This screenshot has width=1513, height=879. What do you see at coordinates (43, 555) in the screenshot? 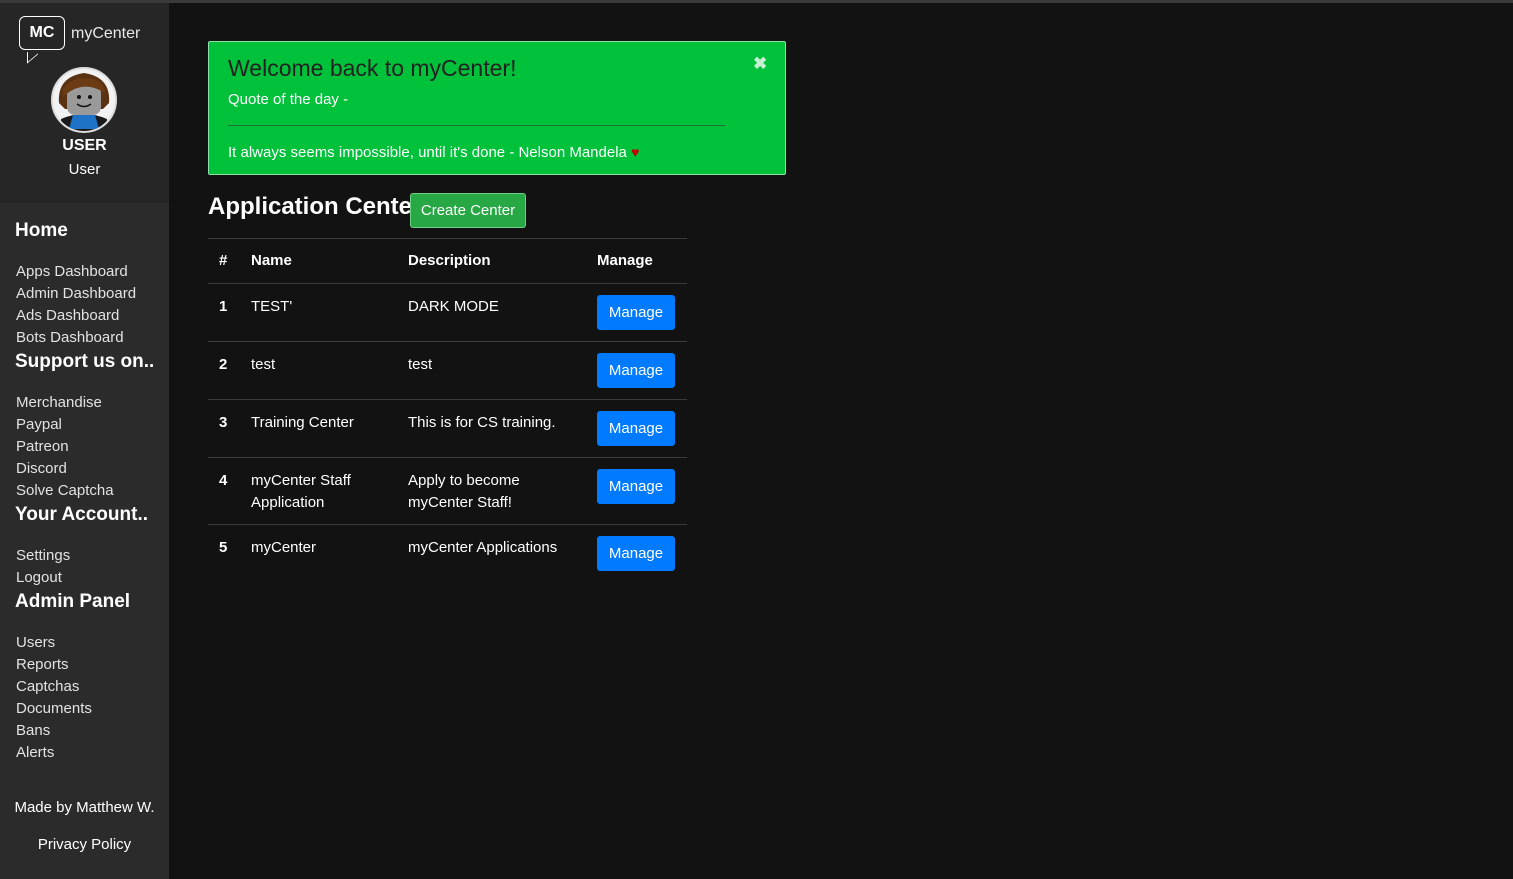
I see `sidebar-item-settings: Settings` at bounding box center [43, 555].